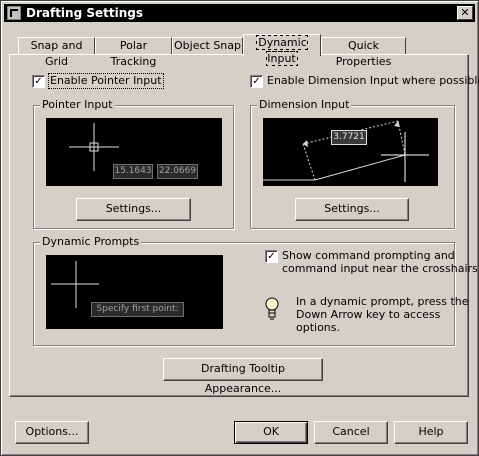  Describe the element at coordinates (373, 80) in the screenshot. I see `enable-dimension-label: Enable Dimension Input where possible` at that location.